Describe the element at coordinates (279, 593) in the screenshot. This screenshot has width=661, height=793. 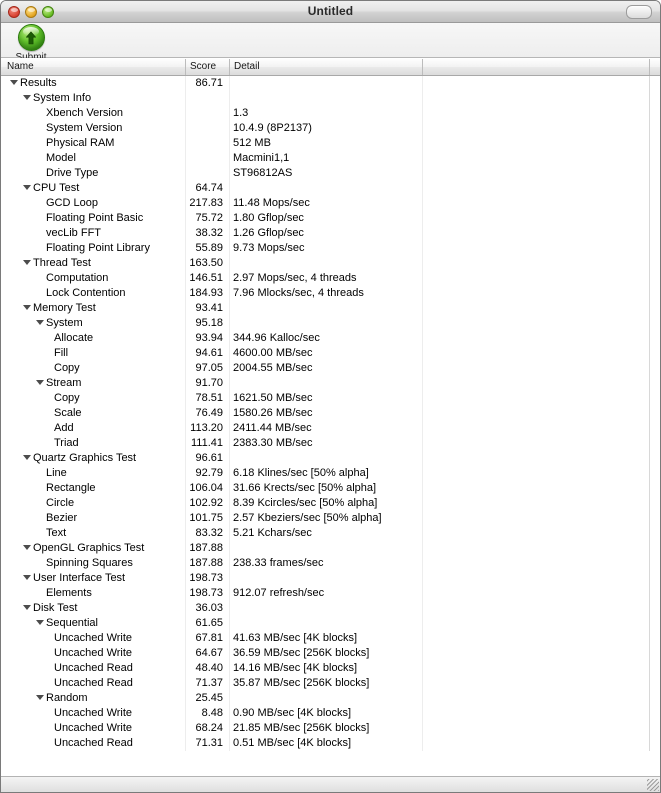
I see `row-detail: 912.07 refresh/sec` at that location.